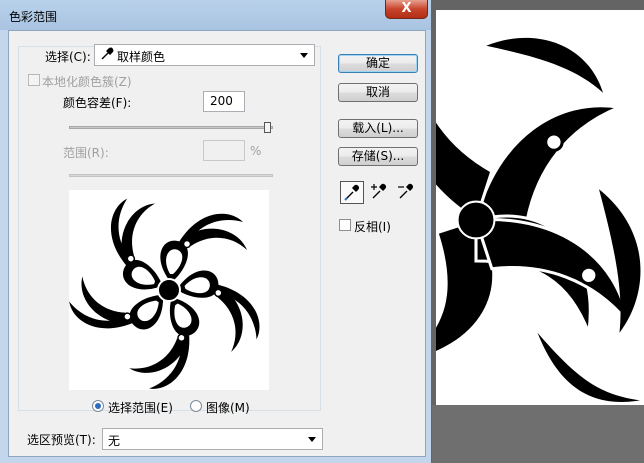 This screenshot has width=644, height=463. I want to click on eyedropper-plus-icon, so click(379, 191).